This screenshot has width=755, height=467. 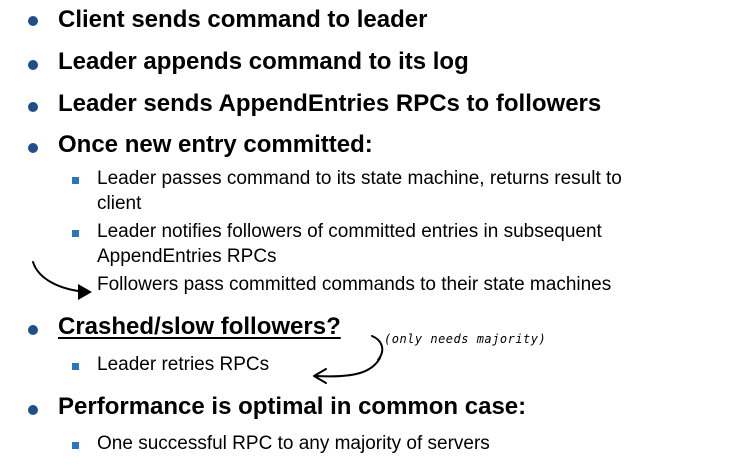 I want to click on handwritten-annotations, so click(x=208, y=322).